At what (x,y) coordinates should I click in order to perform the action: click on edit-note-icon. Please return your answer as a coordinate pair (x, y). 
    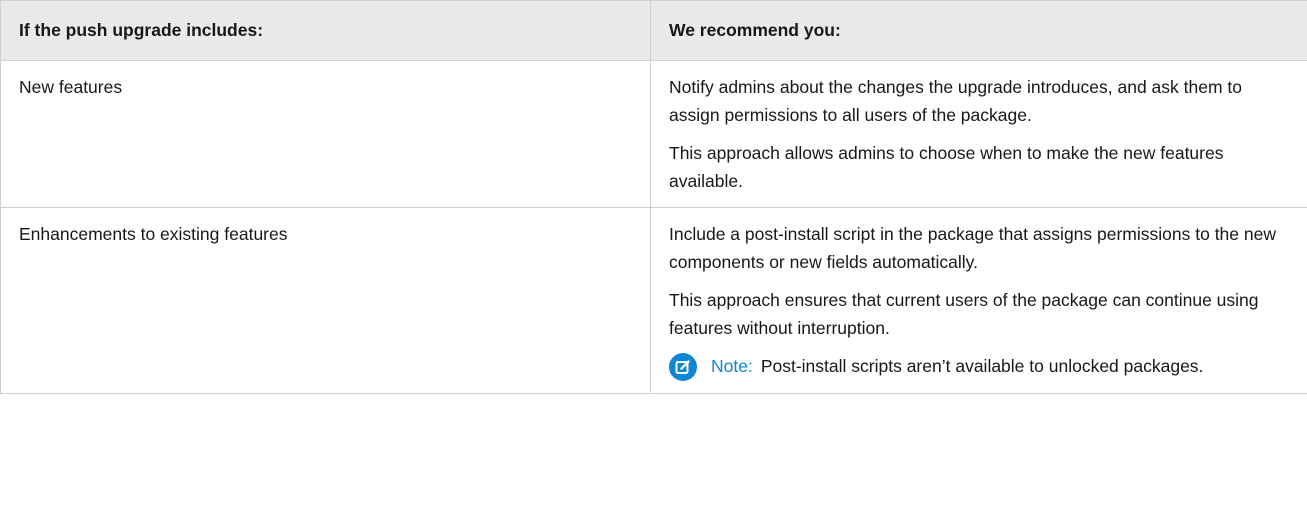
    Looking at the image, I should click on (683, 367).